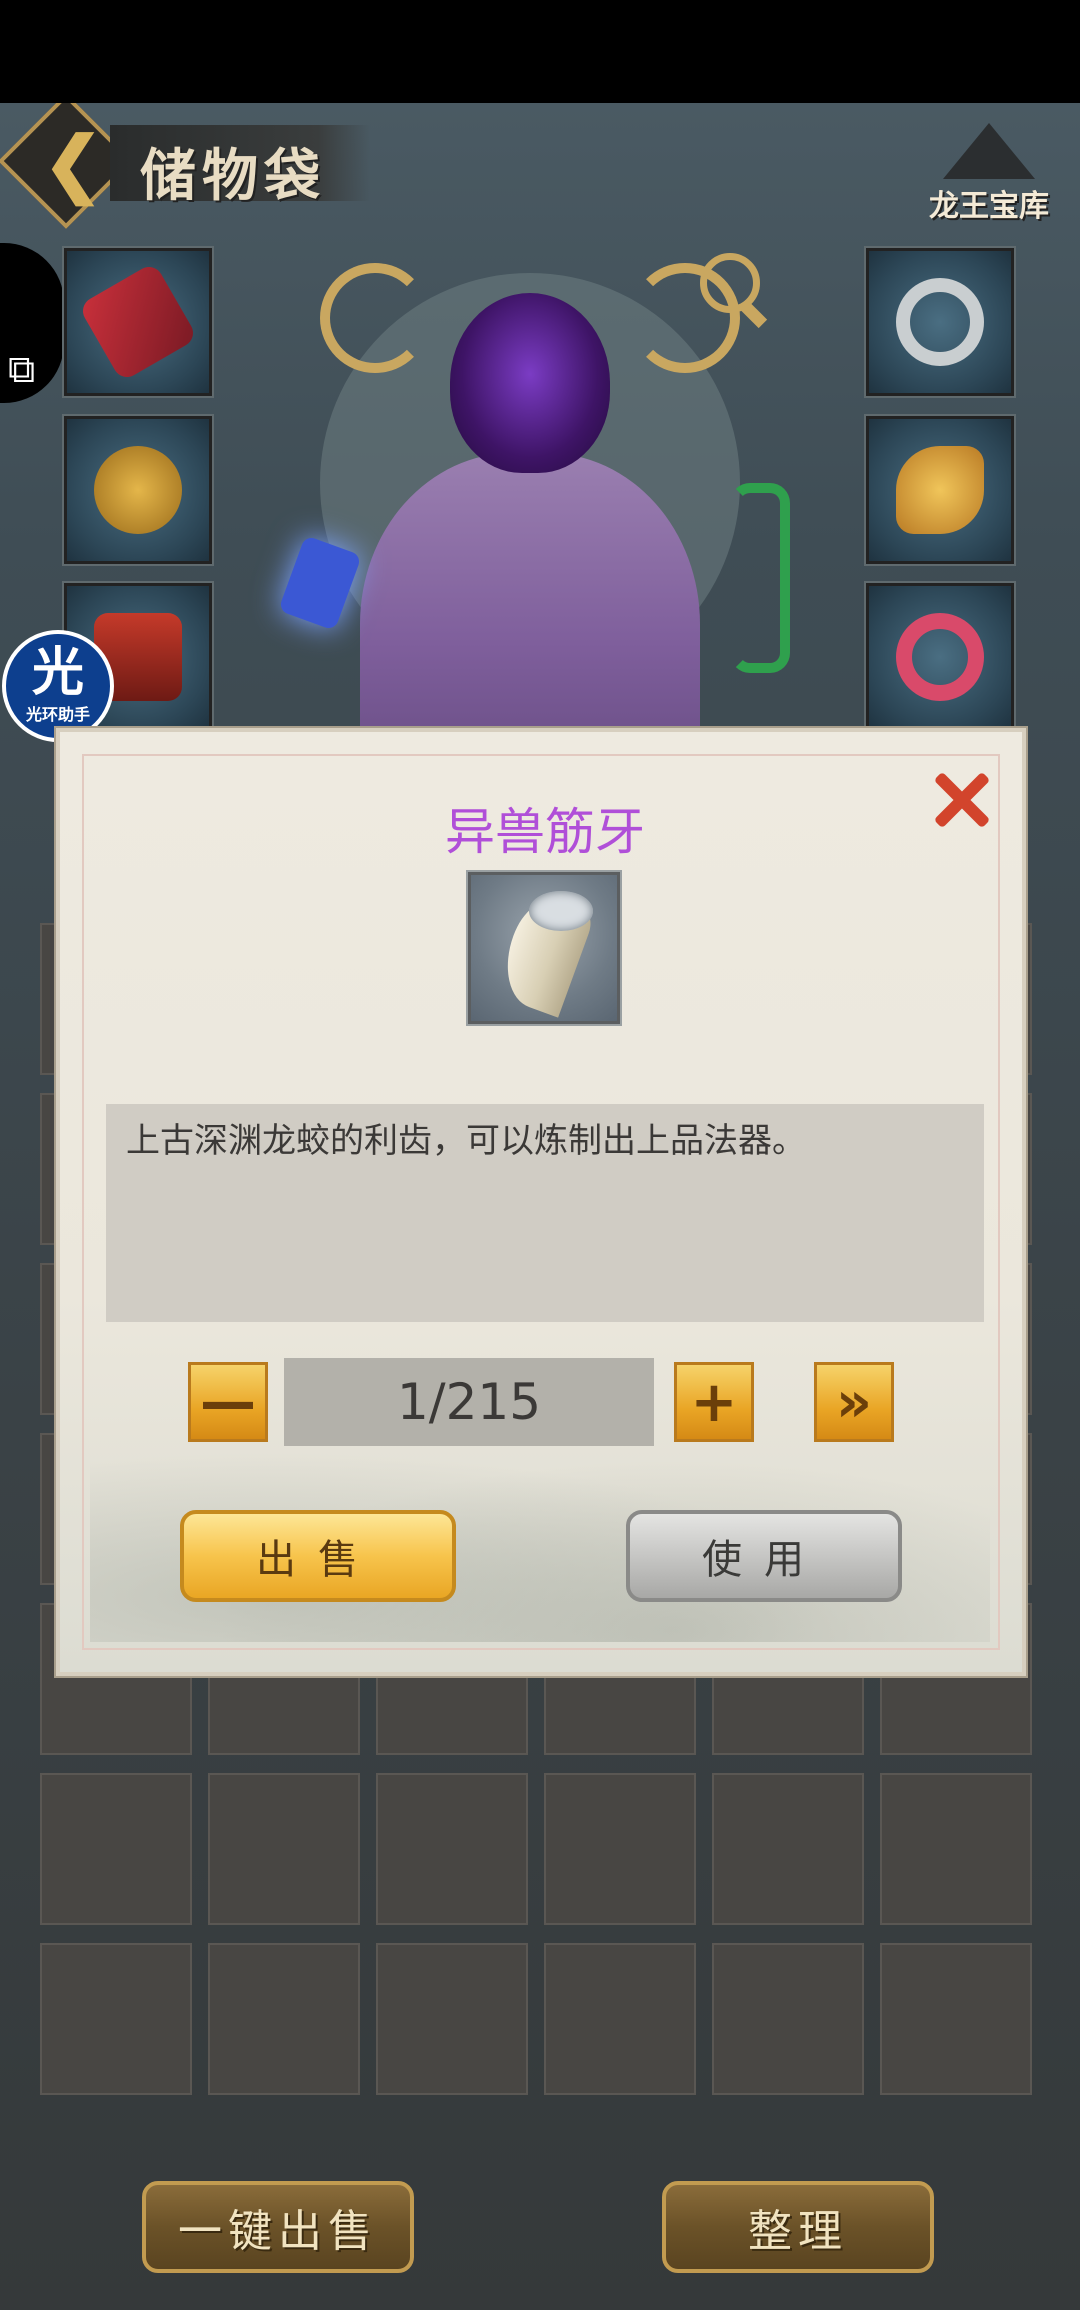 The height and width of the screenshot is (2310, 1080). Describe the element at coordinates (989, 151) in the screenshot. I see `mountain-icon` at that location.